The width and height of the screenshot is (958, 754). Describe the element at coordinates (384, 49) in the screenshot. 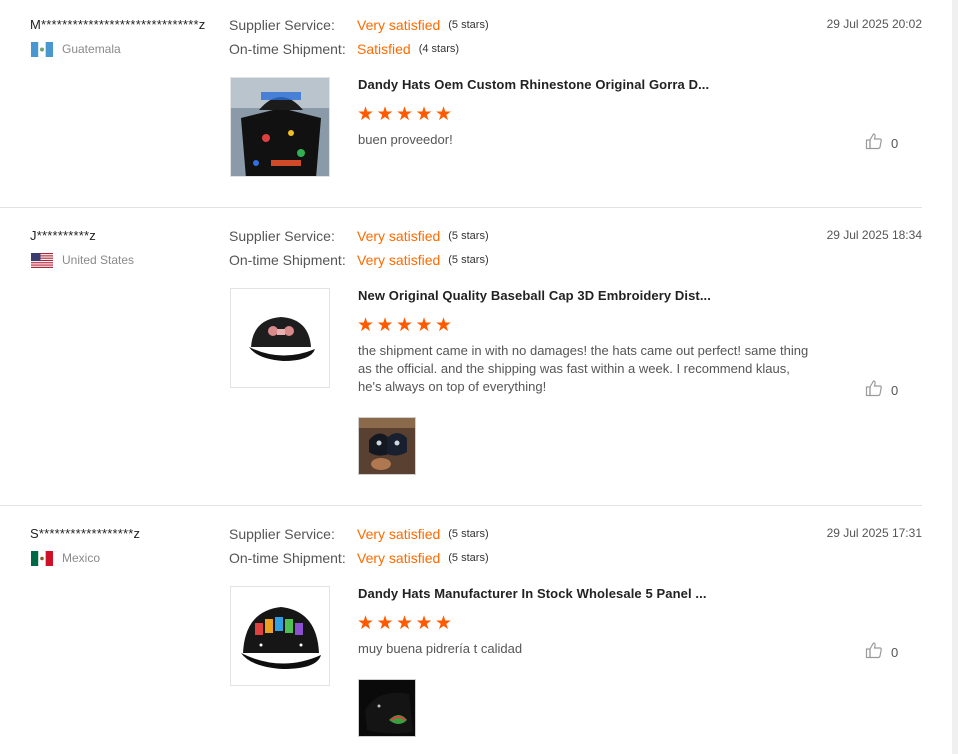

I see `on-time-shipment-value: Satisfied` at that location.